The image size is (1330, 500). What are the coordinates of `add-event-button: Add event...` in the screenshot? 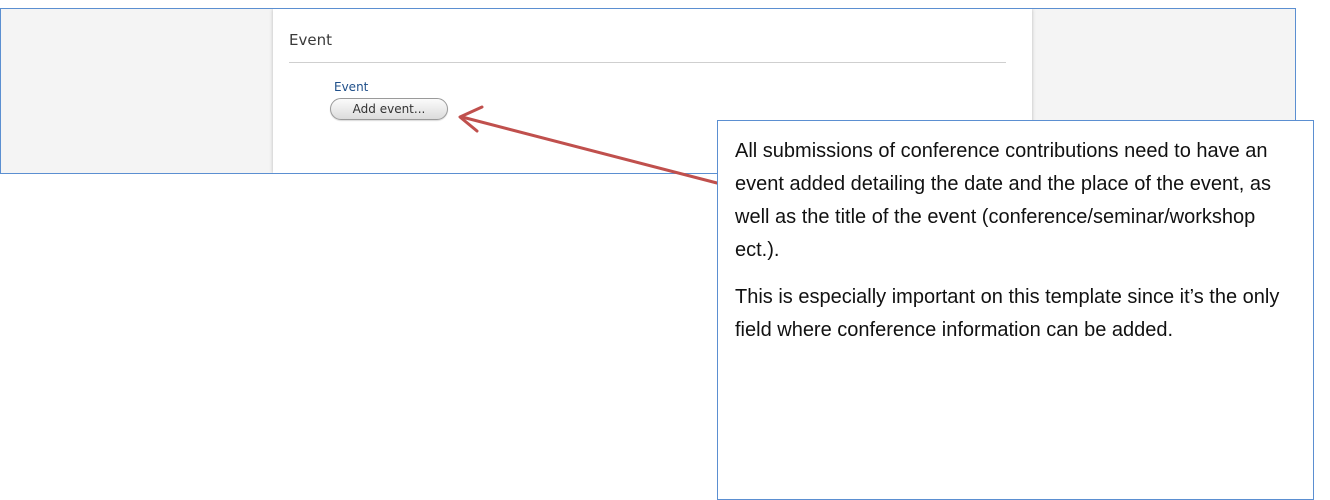 It's located at (389, 109).